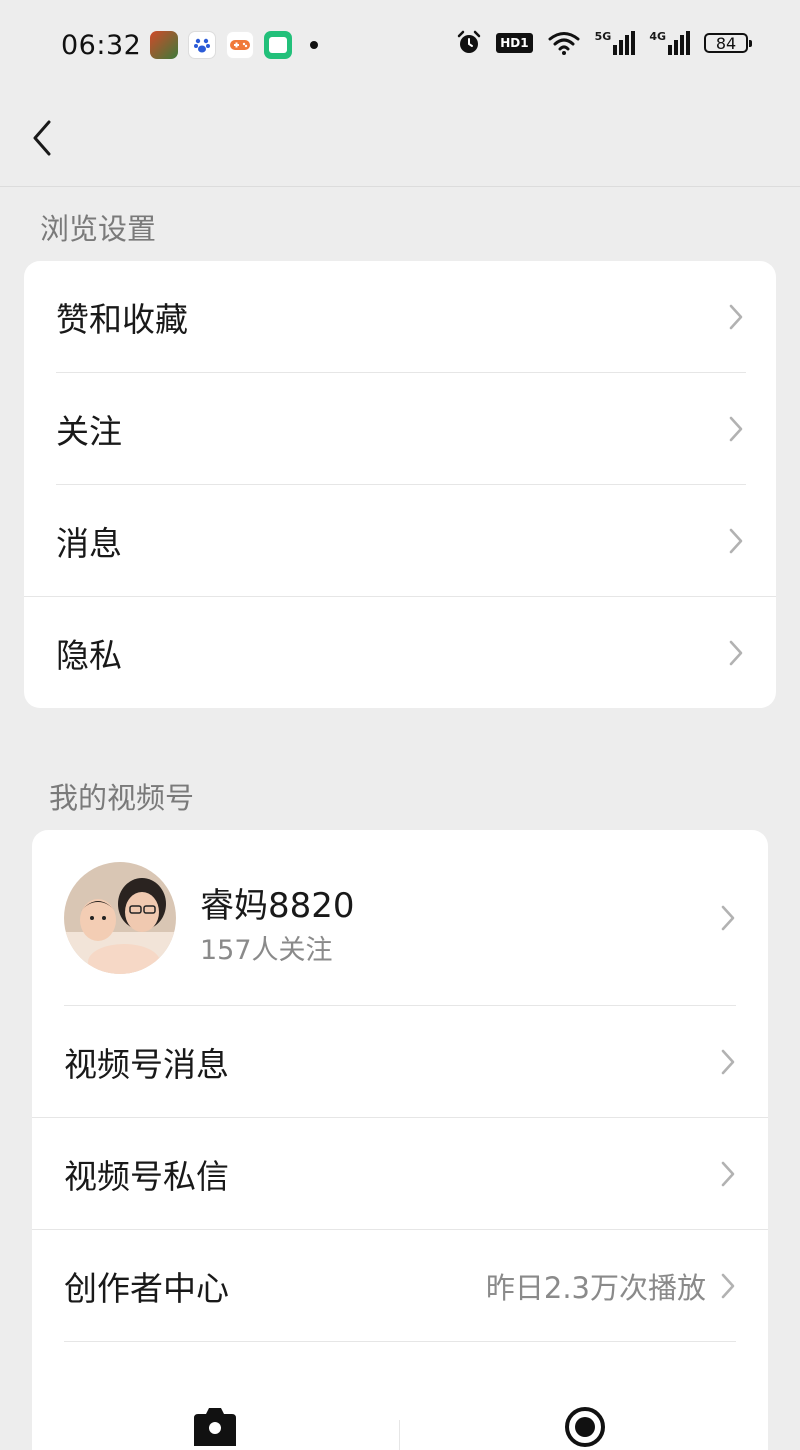 The image size is (800, 1450). I want to click on live-record-icon, so click(585, 1427).